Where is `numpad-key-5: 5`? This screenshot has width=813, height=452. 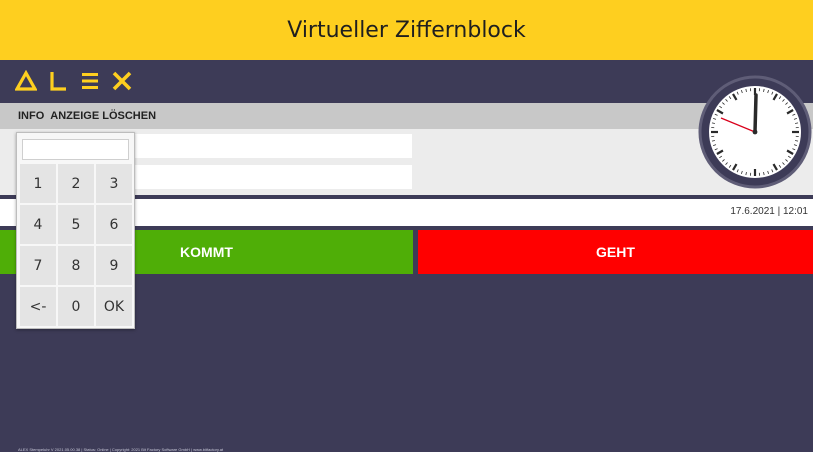 numpad-key-5: 5 is located at coordinates (76, 224).